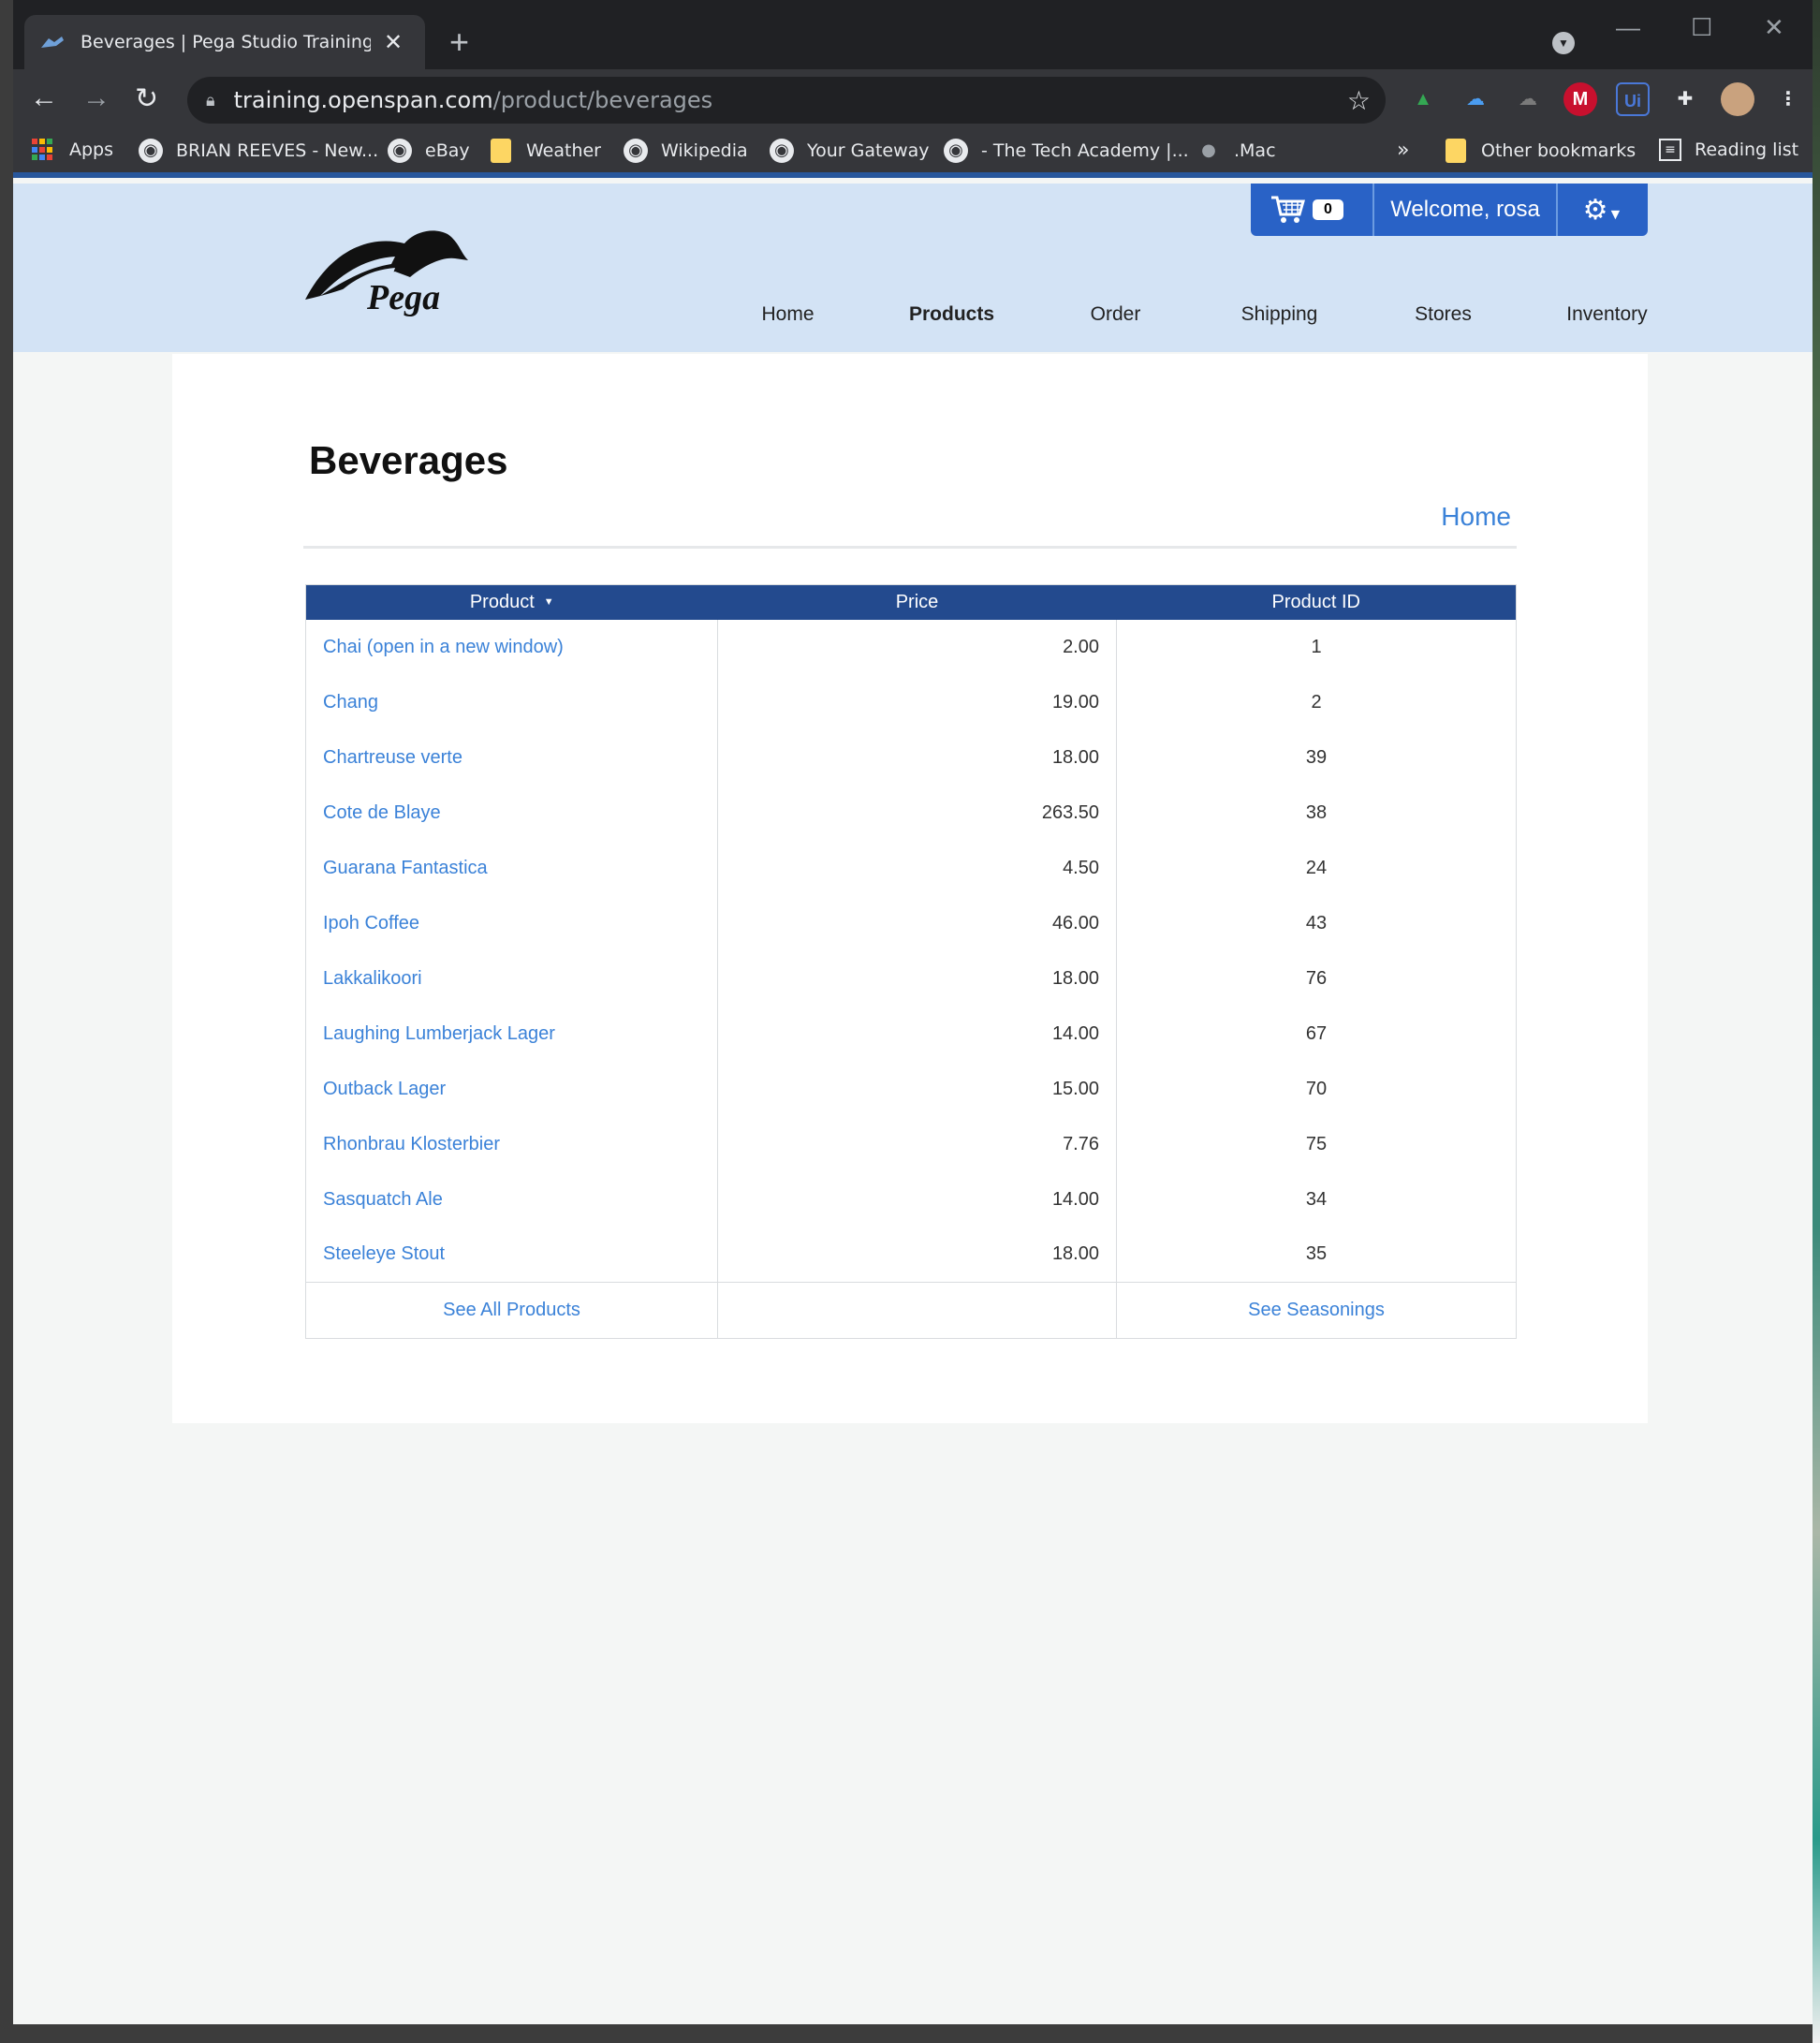 Image resolution: width=1820 pixels, height=2043 pixels. I want to click on reload-button: ↻, so click(146, 98).